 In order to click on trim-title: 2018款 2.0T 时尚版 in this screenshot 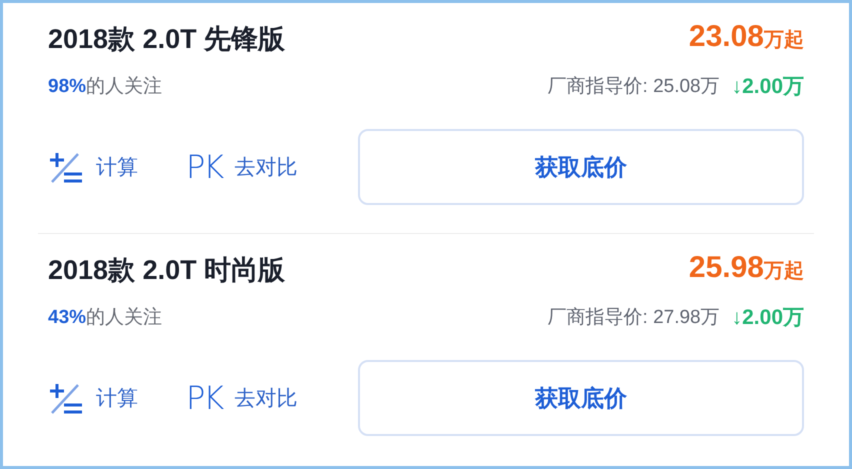, I will do `click(167, 270)`.